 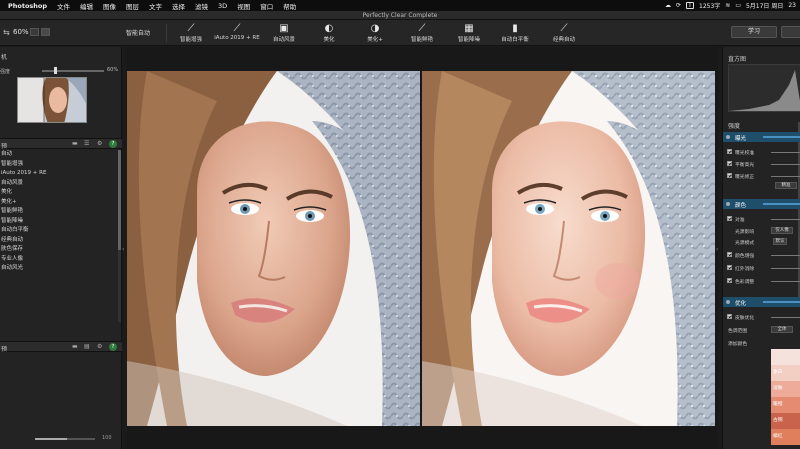 What do you see at coordinates (727, 5) in the screenshot?
I see `wifi-icon: ≋` at bounding box center [727, 5].